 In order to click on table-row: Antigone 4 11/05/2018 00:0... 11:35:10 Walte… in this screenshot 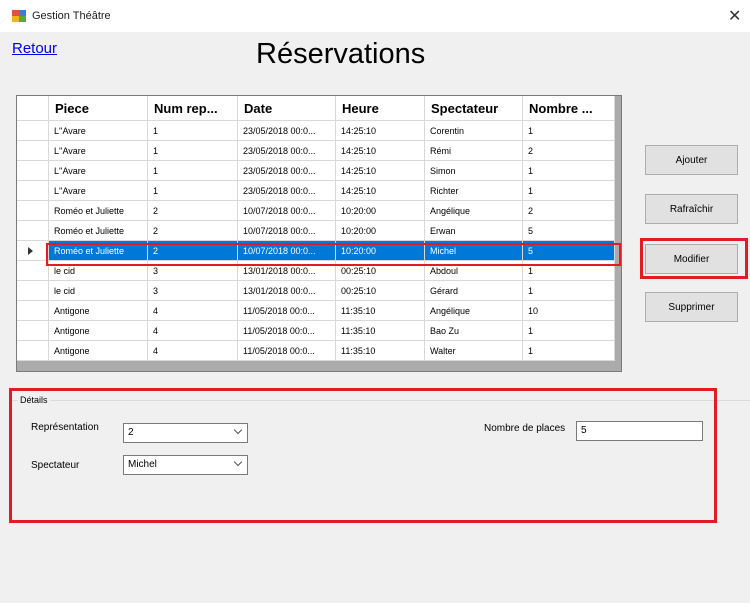, I will do `click(316, 350)`.